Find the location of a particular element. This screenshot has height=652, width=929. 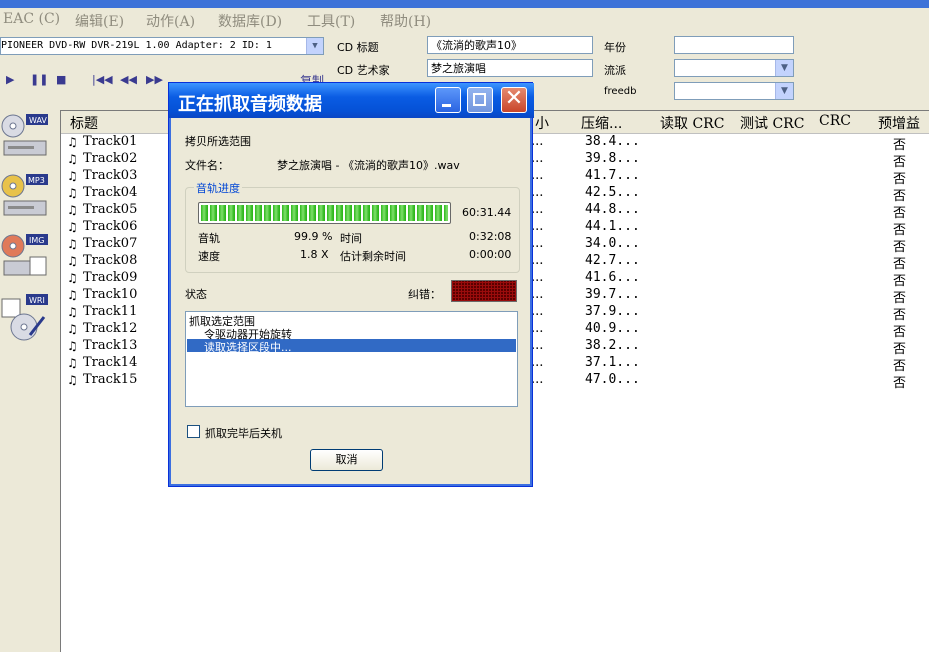

track-title: Track02 is located at coordinates (110, 158).